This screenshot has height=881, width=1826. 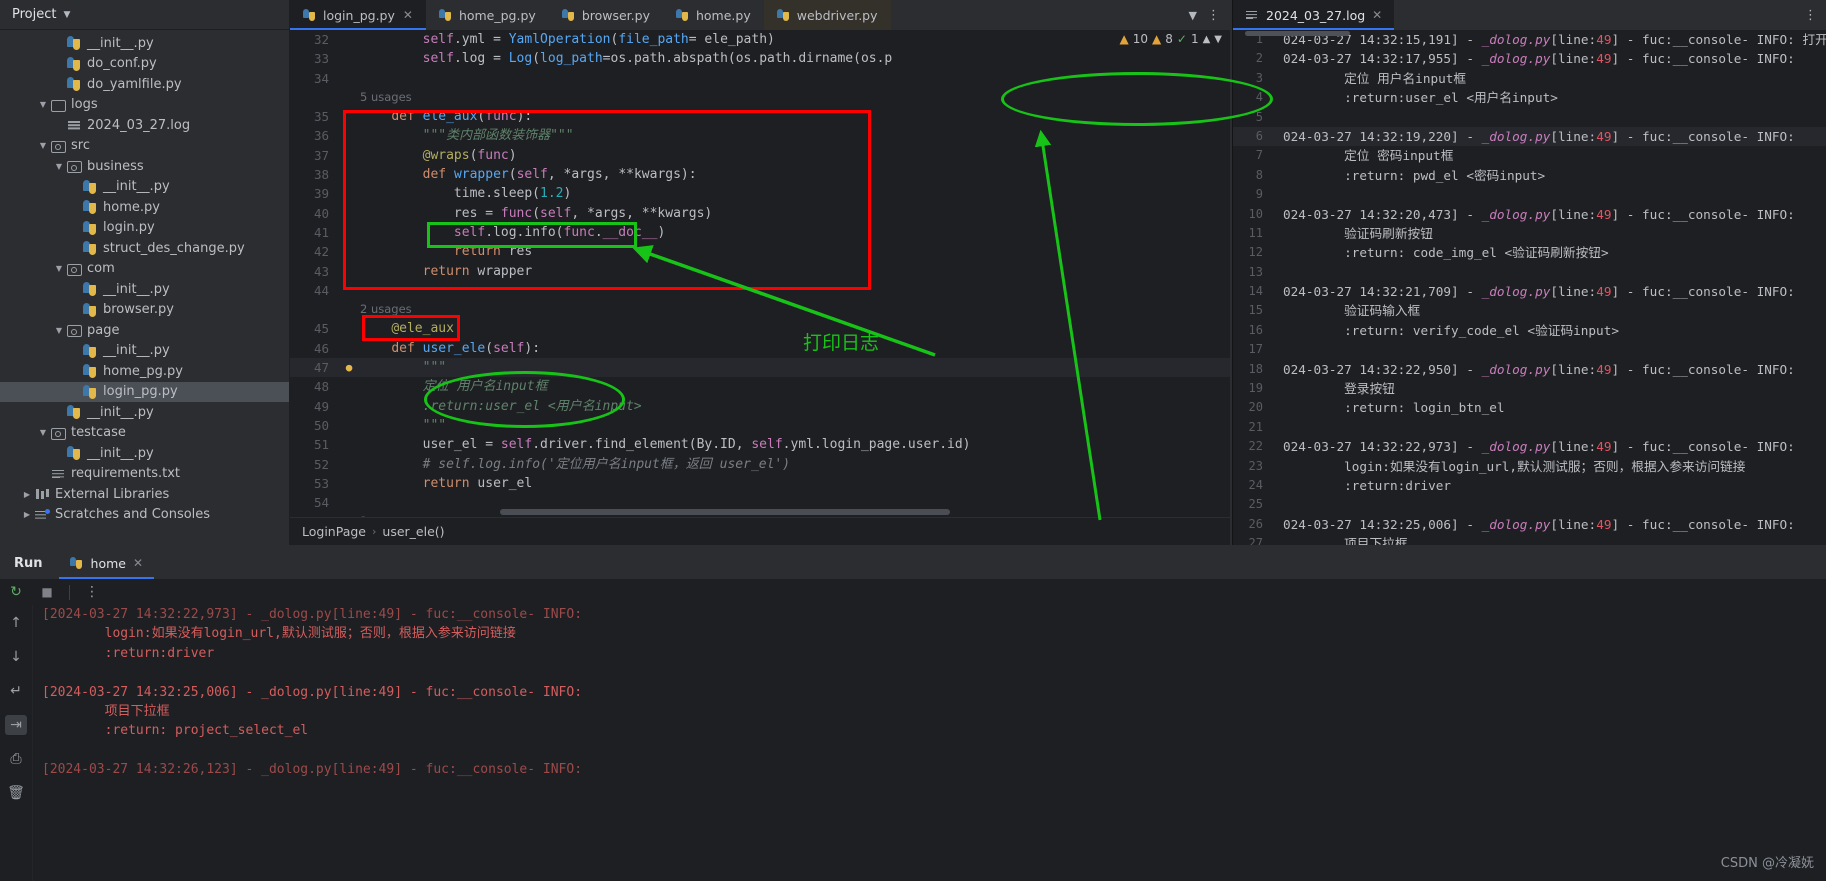 I want to click on project-panel-title: Project, so click(x=34, y=14).